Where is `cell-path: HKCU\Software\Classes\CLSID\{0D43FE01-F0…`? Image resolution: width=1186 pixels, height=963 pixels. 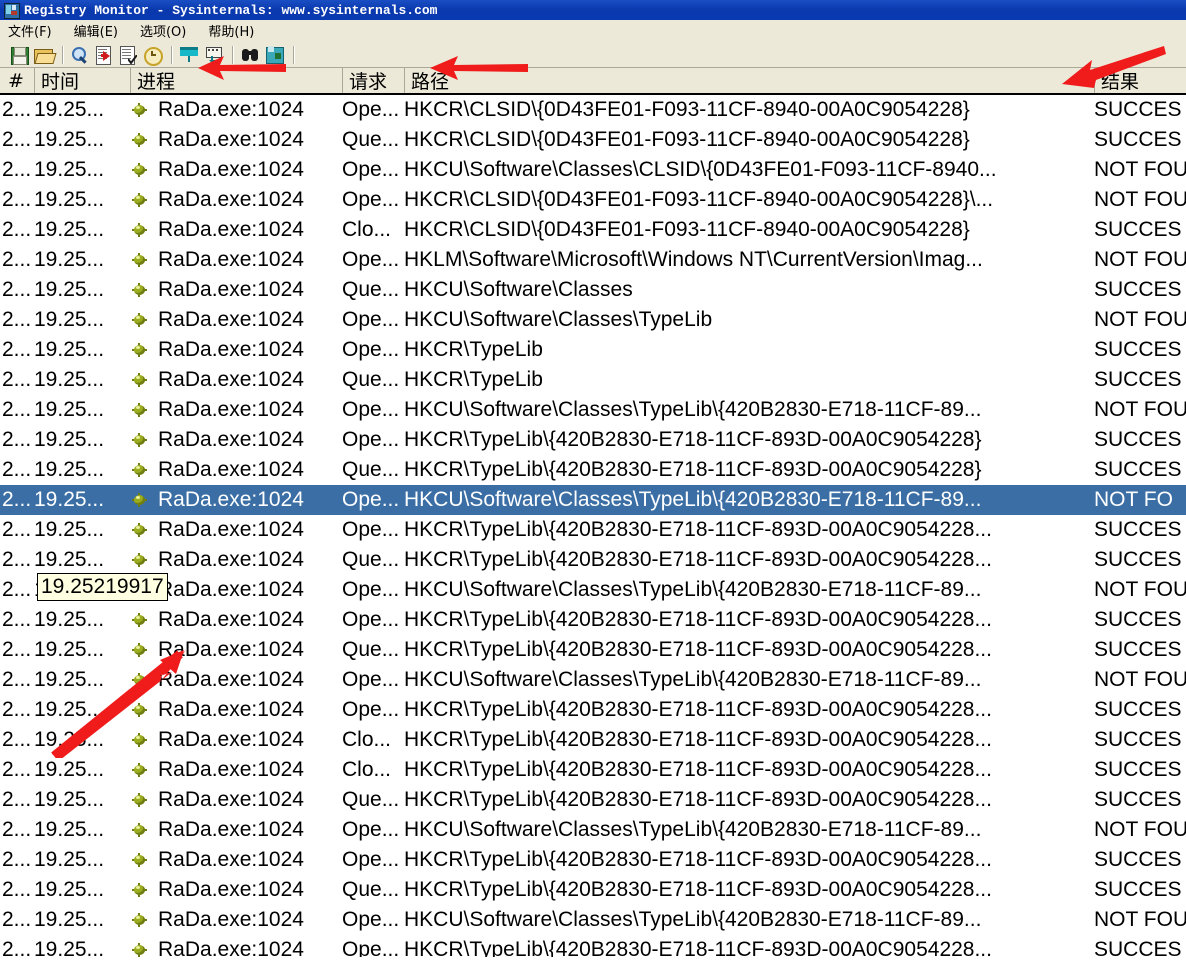
cell-path: HKCU\Software\Classes\CLSID\{0D43FE01-F0… is located at coordinates (700, 169).